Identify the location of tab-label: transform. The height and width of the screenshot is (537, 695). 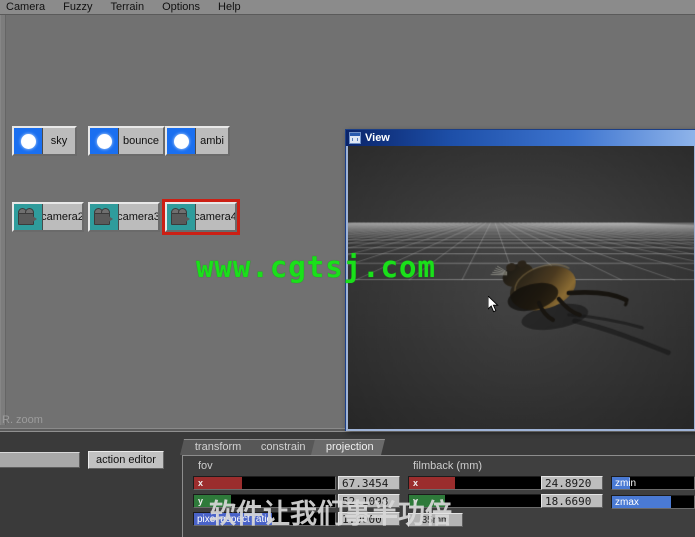
(218, 447).